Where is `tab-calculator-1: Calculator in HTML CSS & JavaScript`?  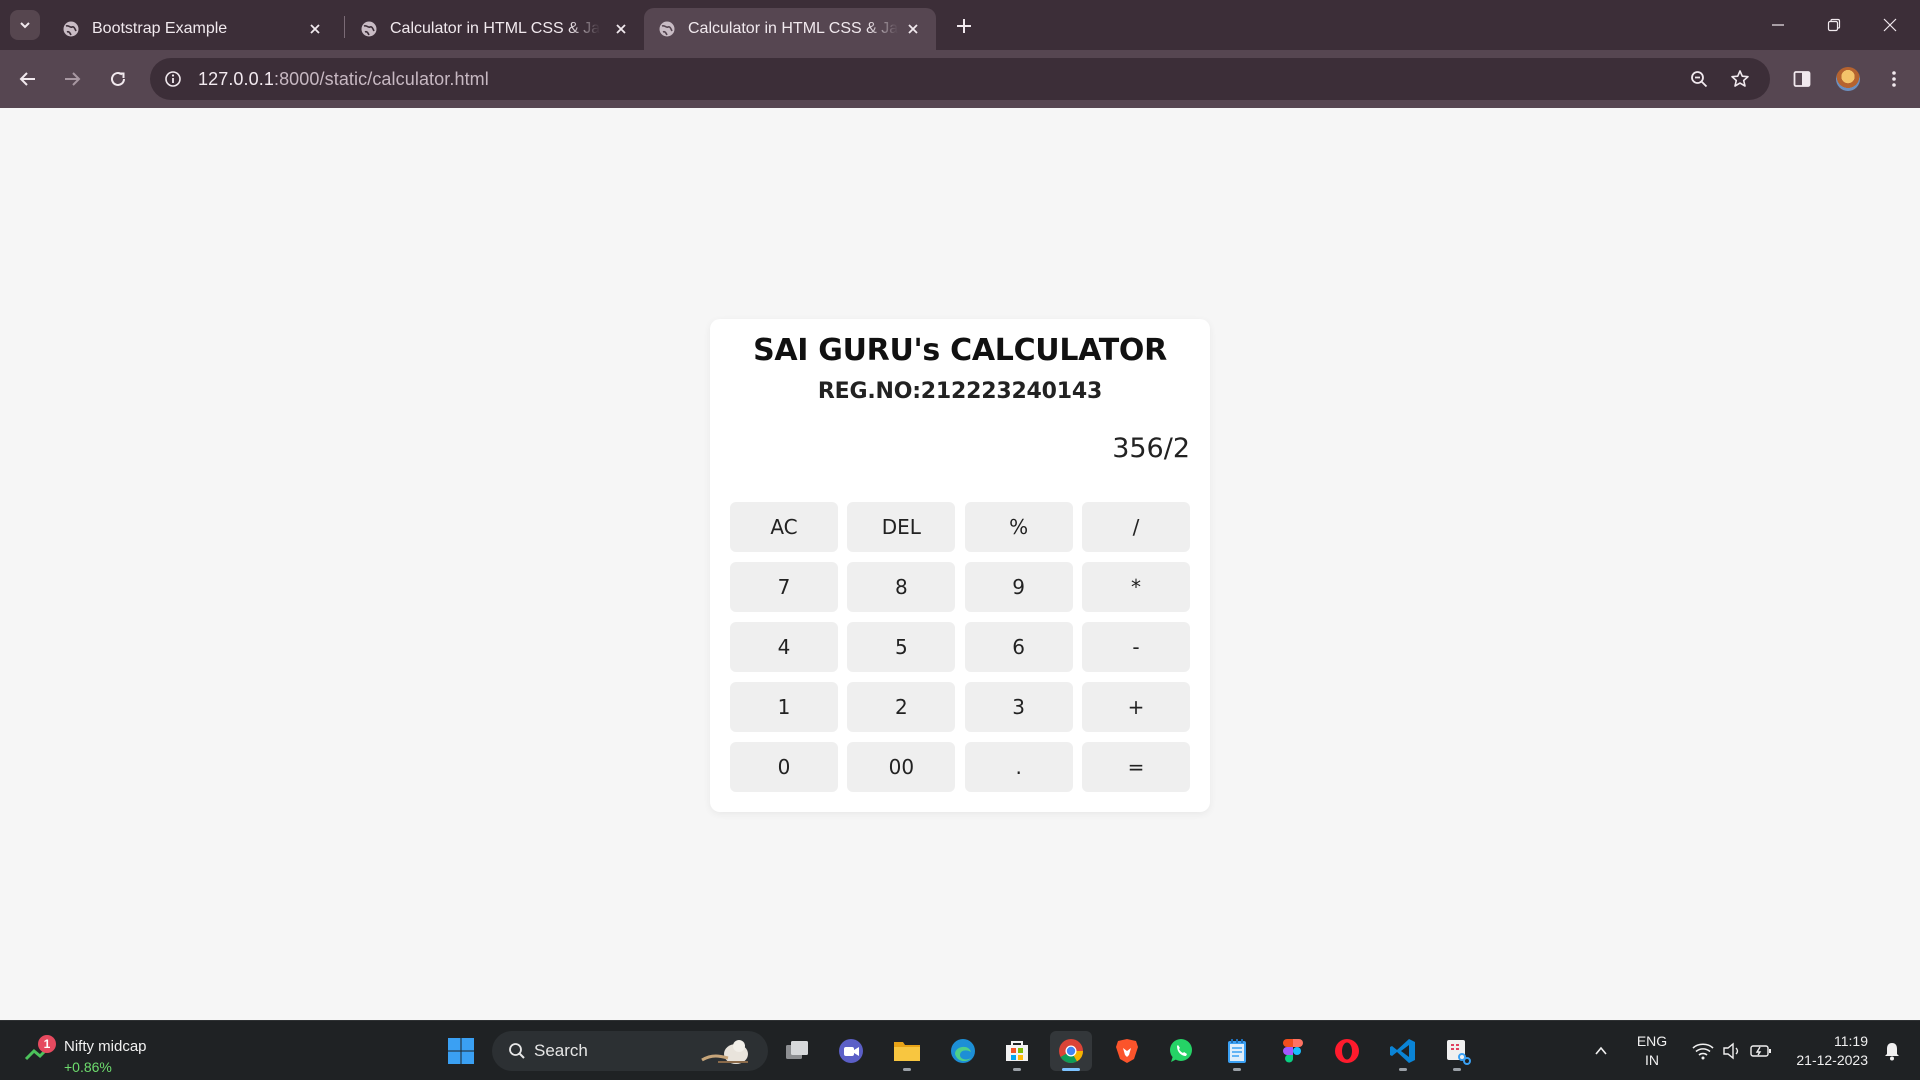
tab-calculator-1: Calculator in HTML CSS & JavaScript is located at coordinates (495, 29).